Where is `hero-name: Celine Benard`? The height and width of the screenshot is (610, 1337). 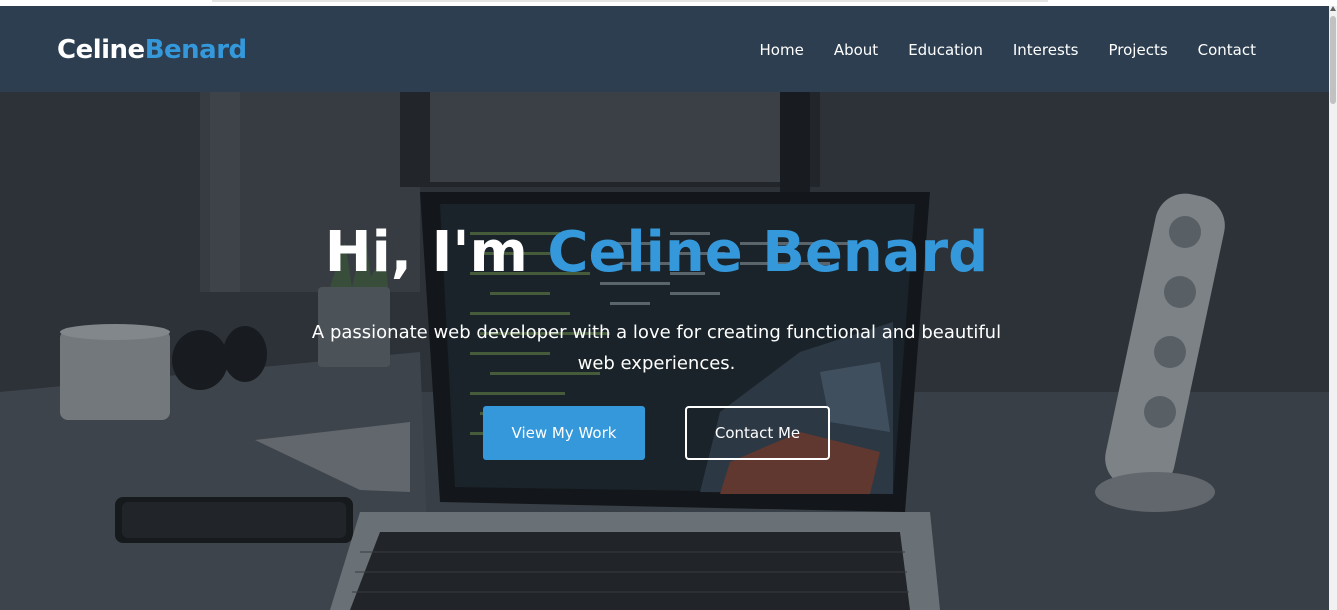
hero-name: Celine Benard is located at coordinates (768, 252).